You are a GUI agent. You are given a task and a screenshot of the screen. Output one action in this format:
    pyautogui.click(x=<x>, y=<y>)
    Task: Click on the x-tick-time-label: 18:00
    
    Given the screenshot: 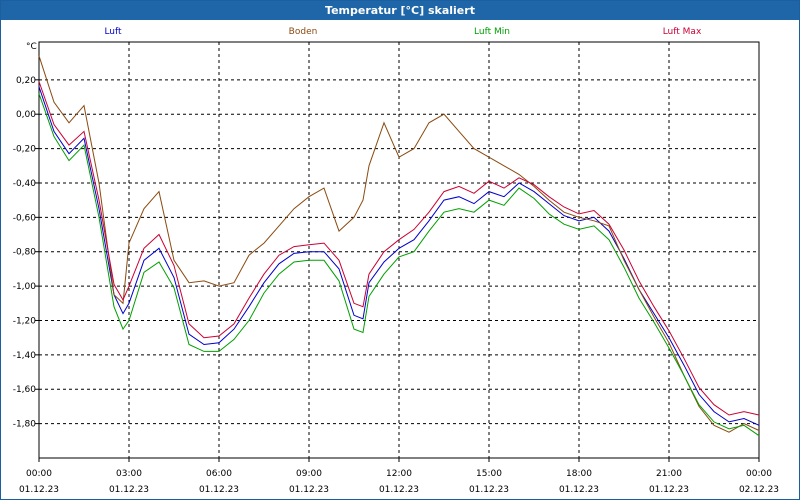 What is the action you would take?
    pyautogui.click(x=579, y=474)
    